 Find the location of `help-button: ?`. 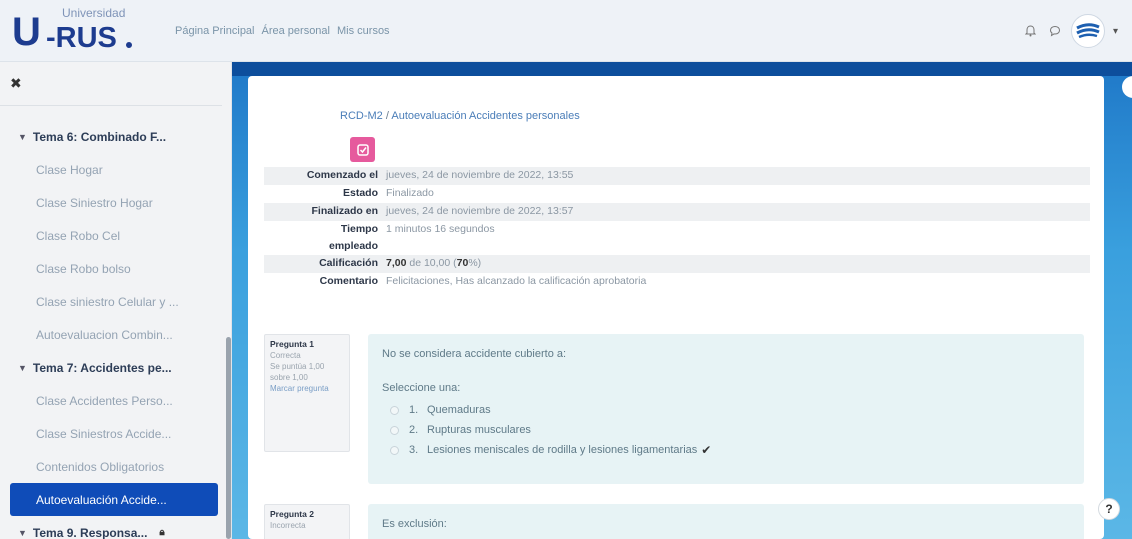

help-button: ? is located at coordinates (1109, 509).